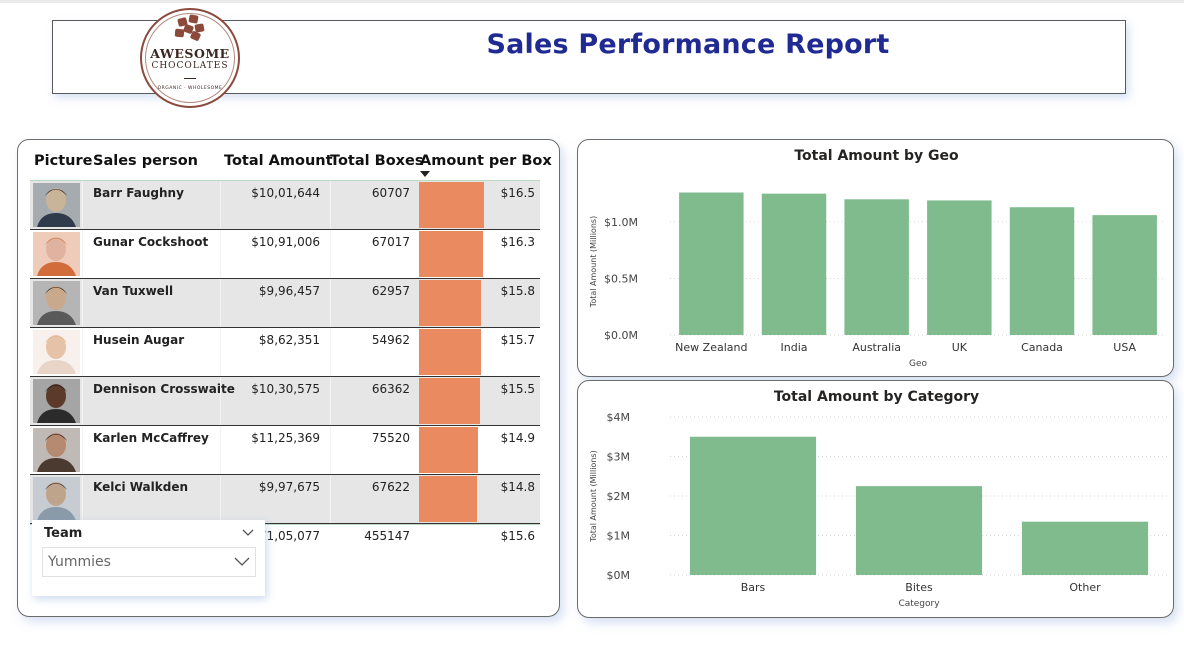 The width and height of the screenshot is (1184, 666). Describe the element at coordinates (164, 389) in the screenshot. I see `salesperson-name: Dennison Crosswaite` at that location.